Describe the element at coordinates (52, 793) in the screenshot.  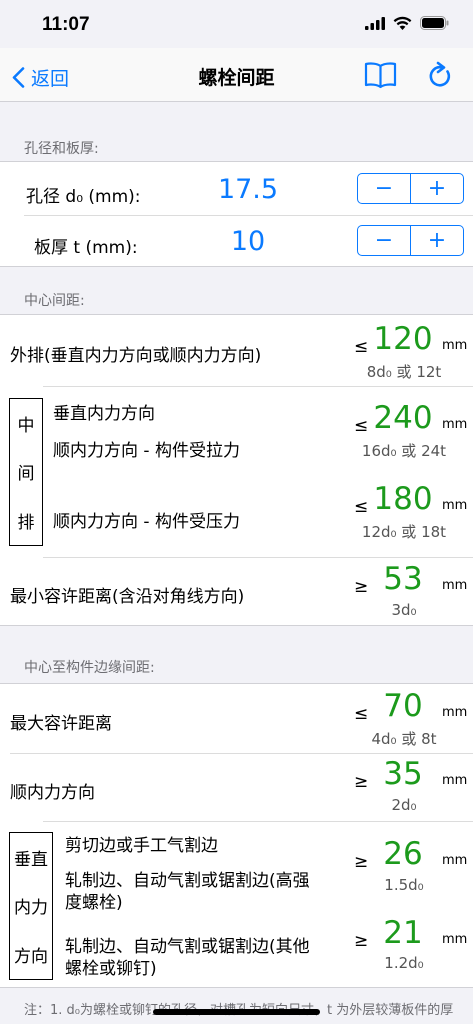
I see `edge-along-label: 顺内力方向` at that location.